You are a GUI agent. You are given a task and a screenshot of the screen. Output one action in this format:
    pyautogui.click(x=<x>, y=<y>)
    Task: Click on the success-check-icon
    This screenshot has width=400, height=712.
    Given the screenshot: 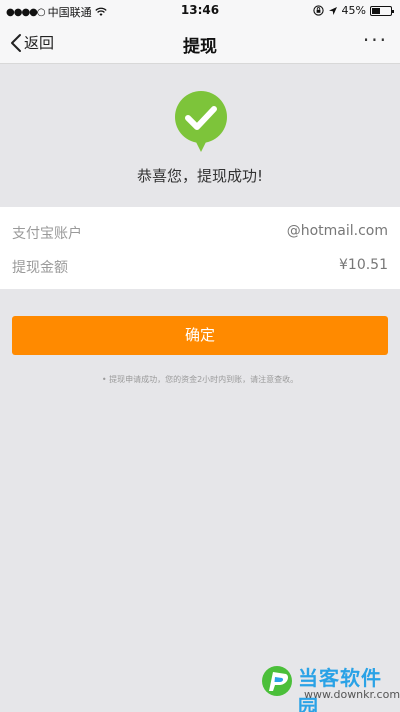 What is the action you would take?
    pyautogui.click(x=201, y=121)
    